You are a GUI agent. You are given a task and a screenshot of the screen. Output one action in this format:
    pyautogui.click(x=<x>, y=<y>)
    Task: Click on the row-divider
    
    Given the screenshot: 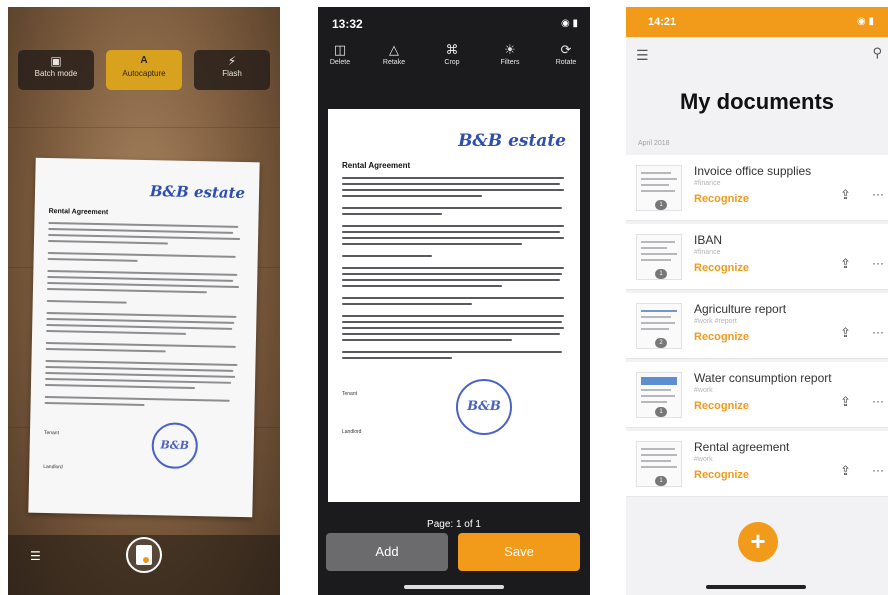 What is the action you would take?
    pyautogui.click(x=757, y=358)
    